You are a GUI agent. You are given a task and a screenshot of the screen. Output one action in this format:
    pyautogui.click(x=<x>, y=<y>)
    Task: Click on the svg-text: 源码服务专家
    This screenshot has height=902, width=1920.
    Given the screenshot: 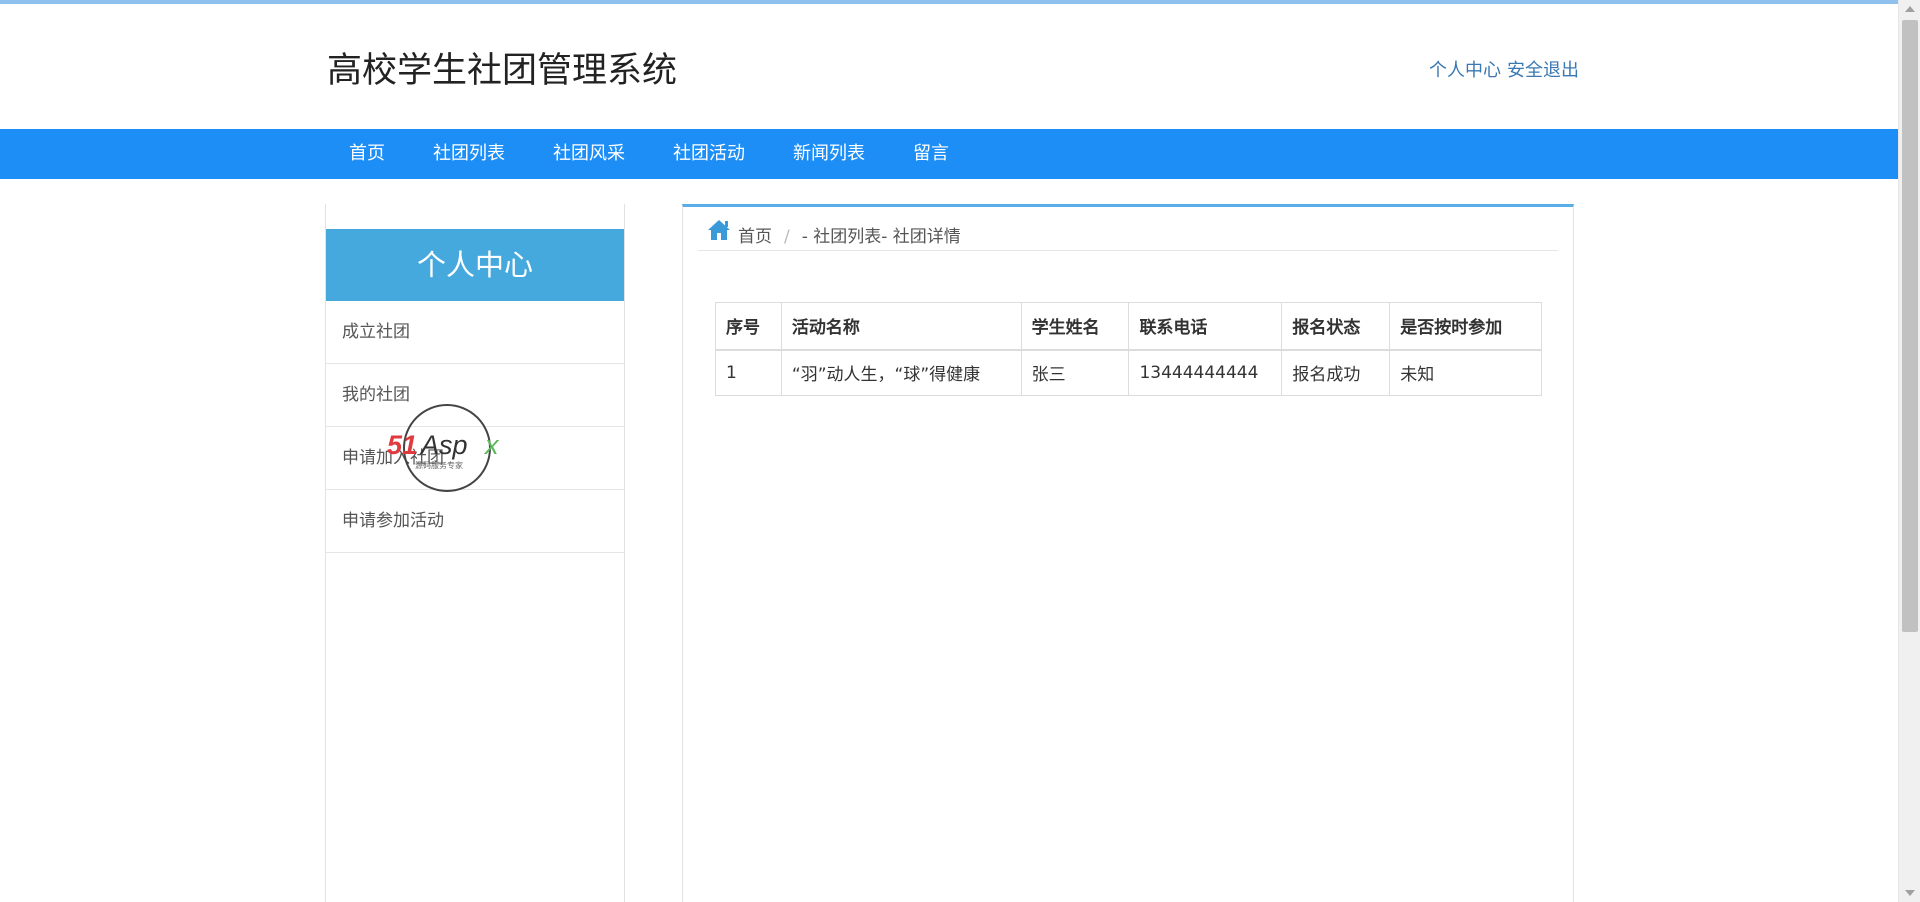 What is the action you would take?
    pyautogui.click(x=439, y=465)
    